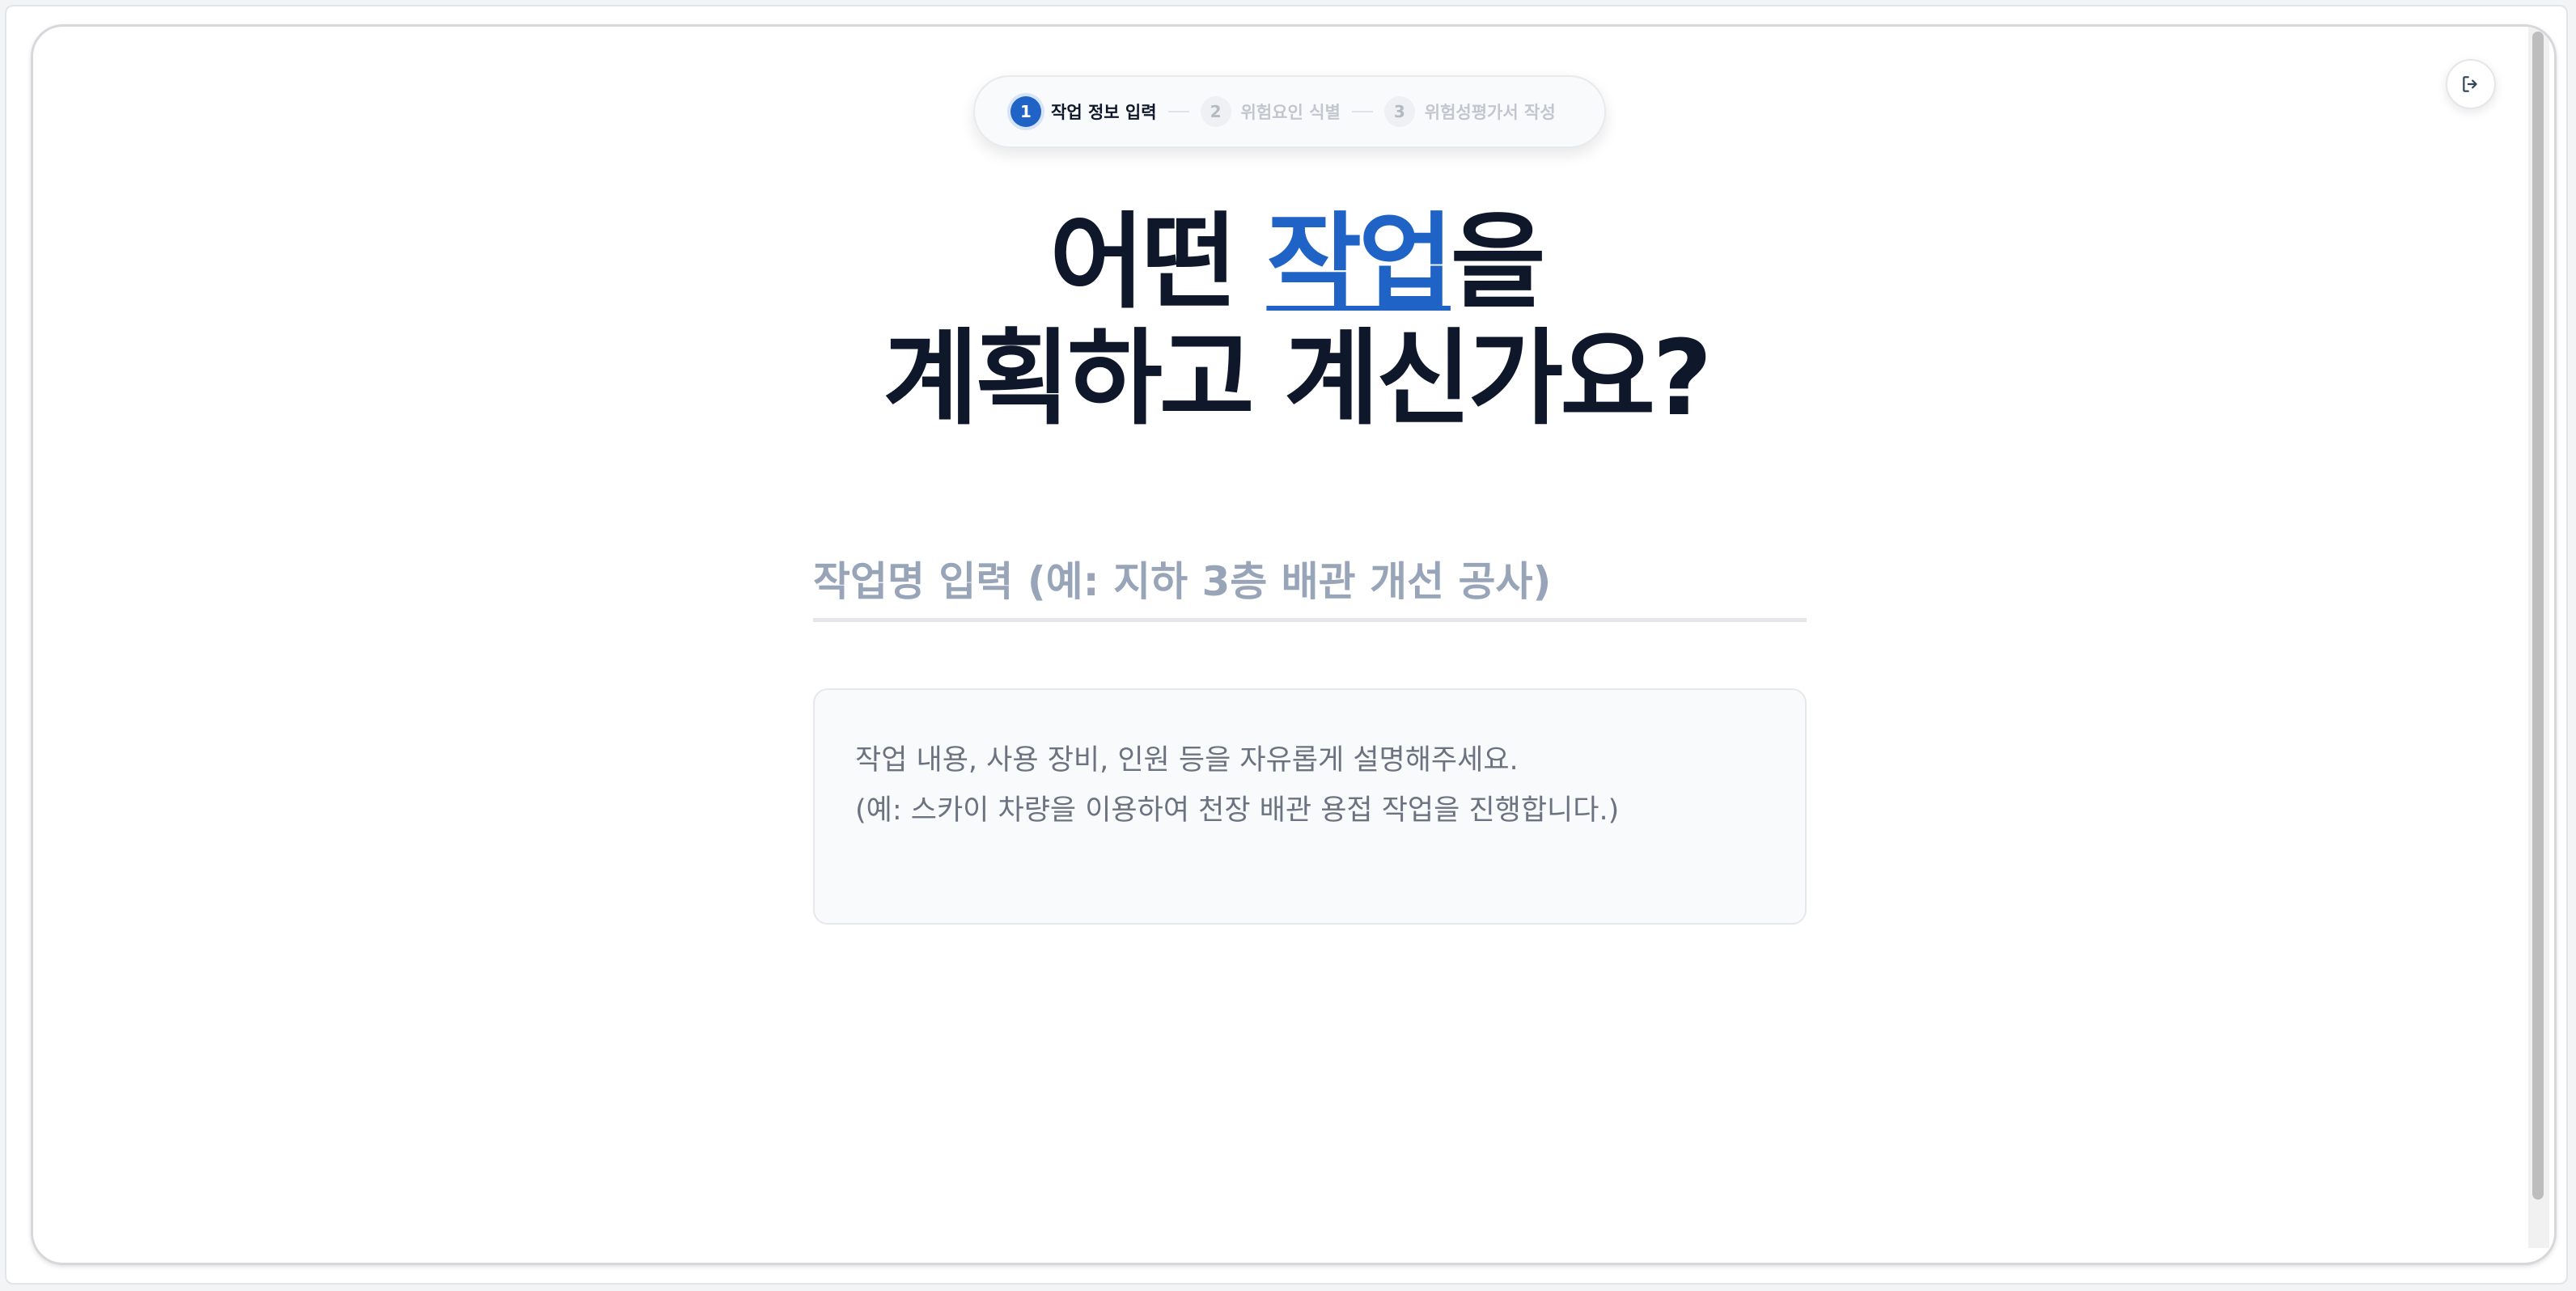 The height and width of the screenshot is (1291, 2576). Describe the element at coordinates (1158, 262) in the screenshot. I see `headline-prefix: 어떤` at that location.